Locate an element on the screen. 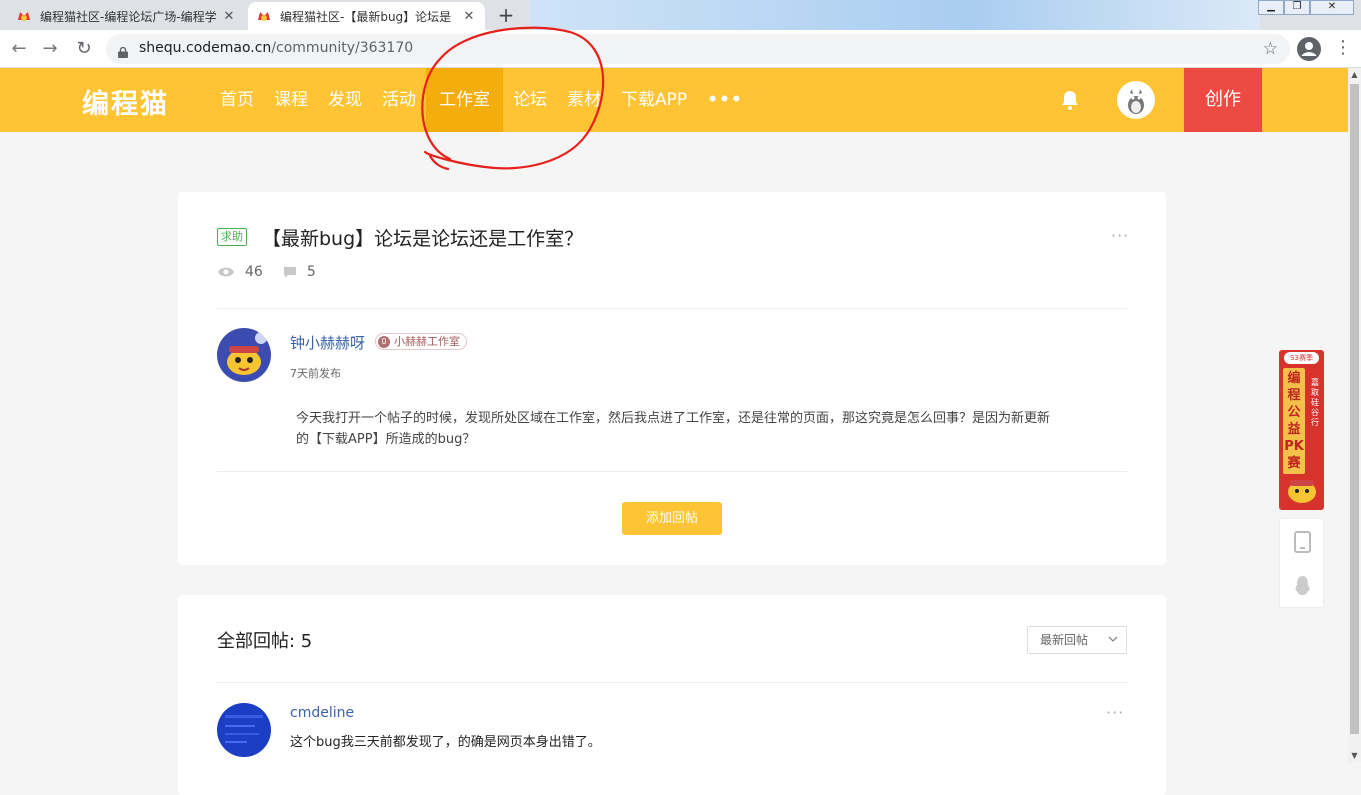 The width and height of the screenshot is (1361, 795). pk-contest-banner: S3赛季 编程公益PK赛 嘉取硅谷行 is located at coordinates (1301, 430).